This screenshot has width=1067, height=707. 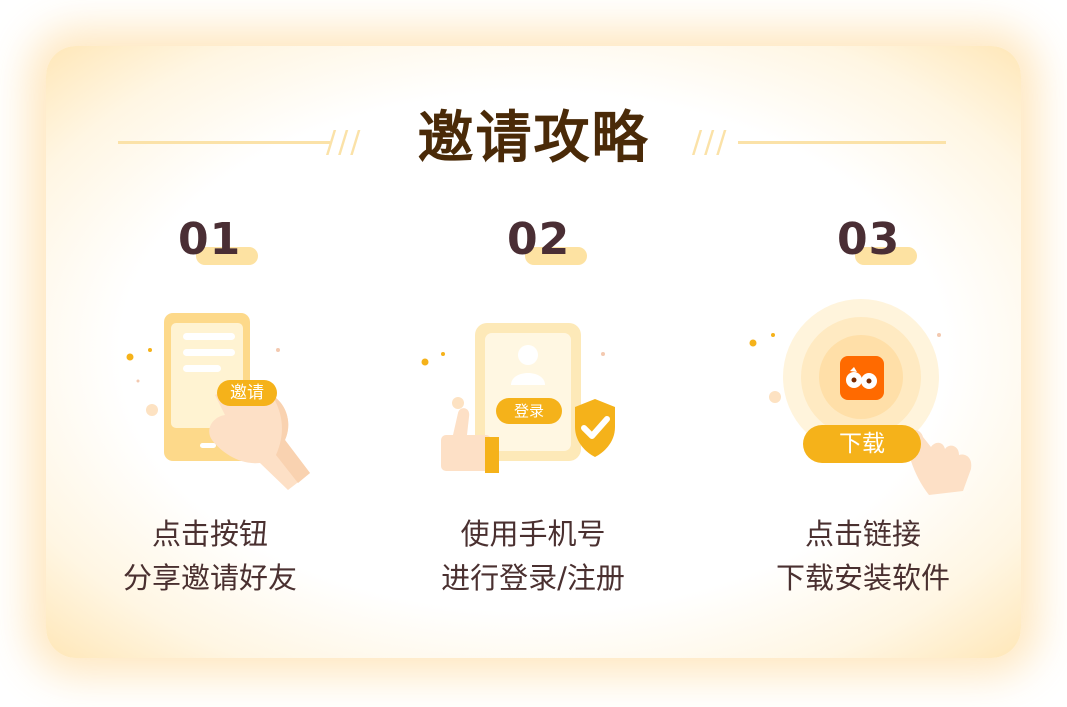 I want to click on step-description-line: 分享邀请好友, so click(x=209, y=578).